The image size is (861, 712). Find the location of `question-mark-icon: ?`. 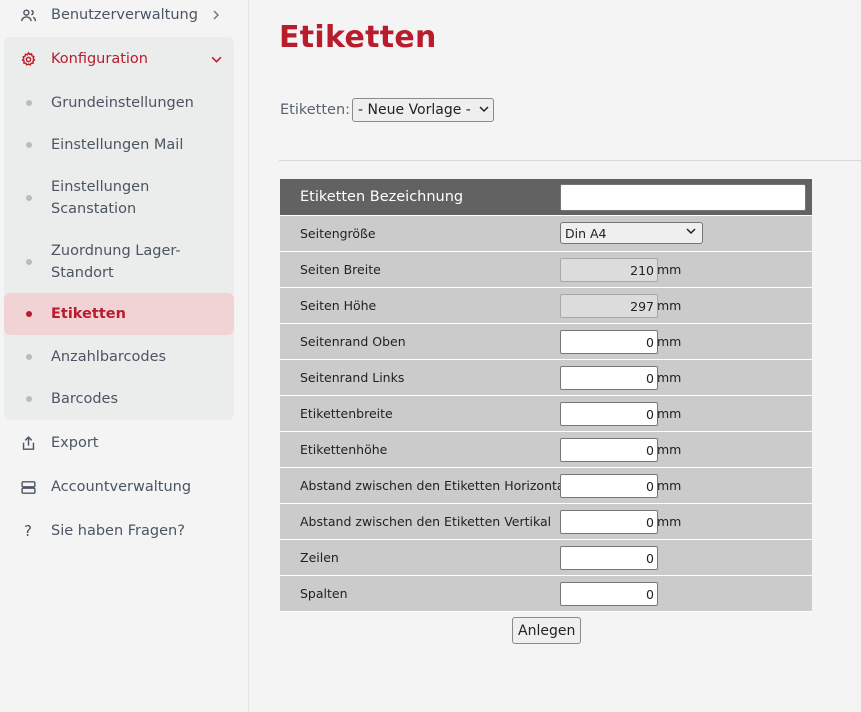

question-mark-icon: ? is located at coordinates (28, 531).